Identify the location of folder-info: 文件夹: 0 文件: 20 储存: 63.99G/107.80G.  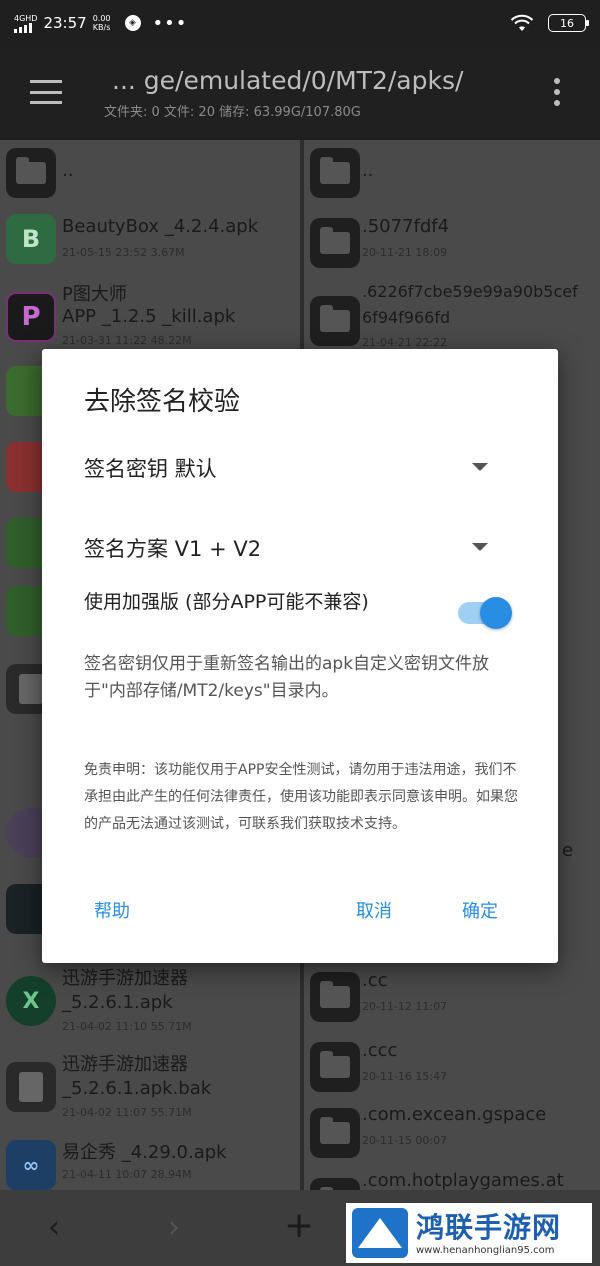
(232, 112).